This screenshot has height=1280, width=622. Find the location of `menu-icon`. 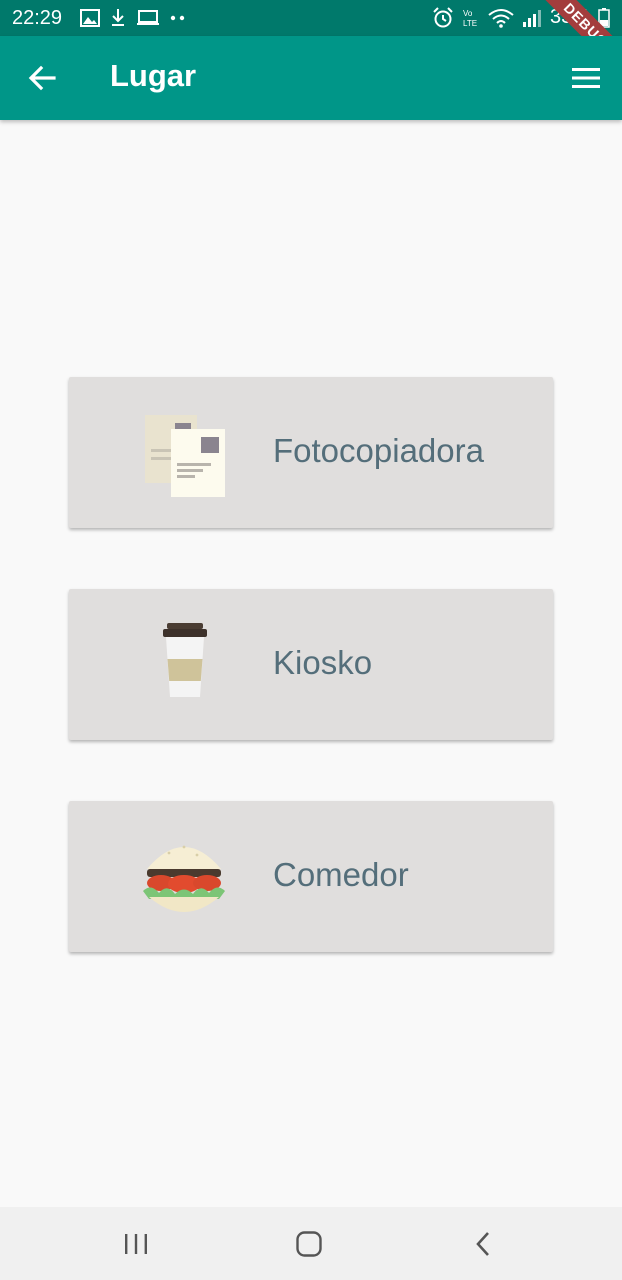

menu-icon is located at coordinates (586, 78).